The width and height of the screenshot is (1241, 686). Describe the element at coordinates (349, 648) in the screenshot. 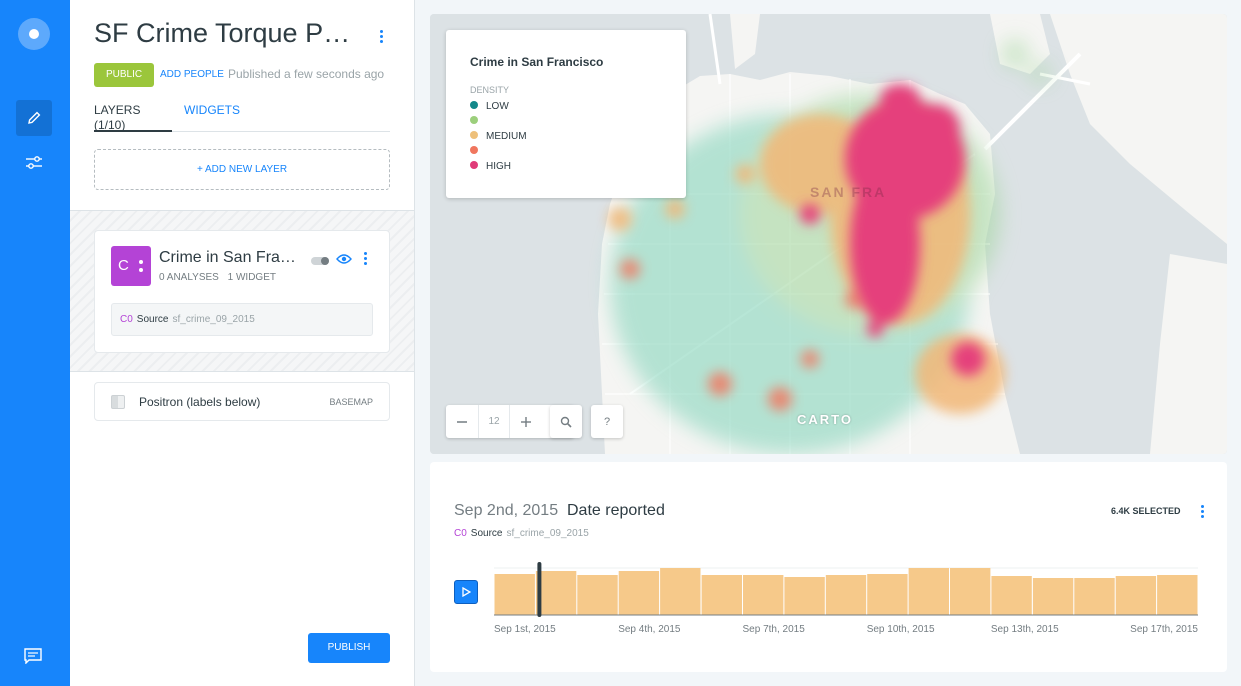

I see `publish-button: PUBLISH` at that location.